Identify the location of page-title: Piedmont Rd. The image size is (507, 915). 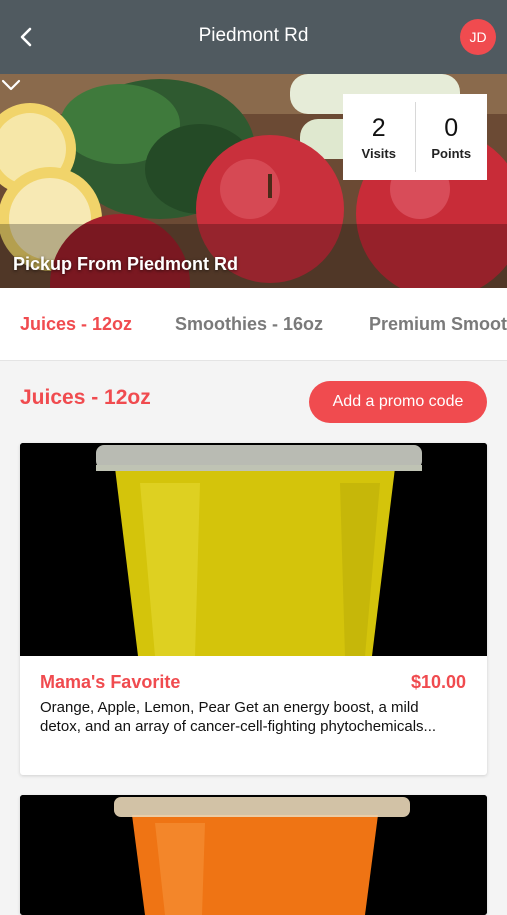
(253, 35).